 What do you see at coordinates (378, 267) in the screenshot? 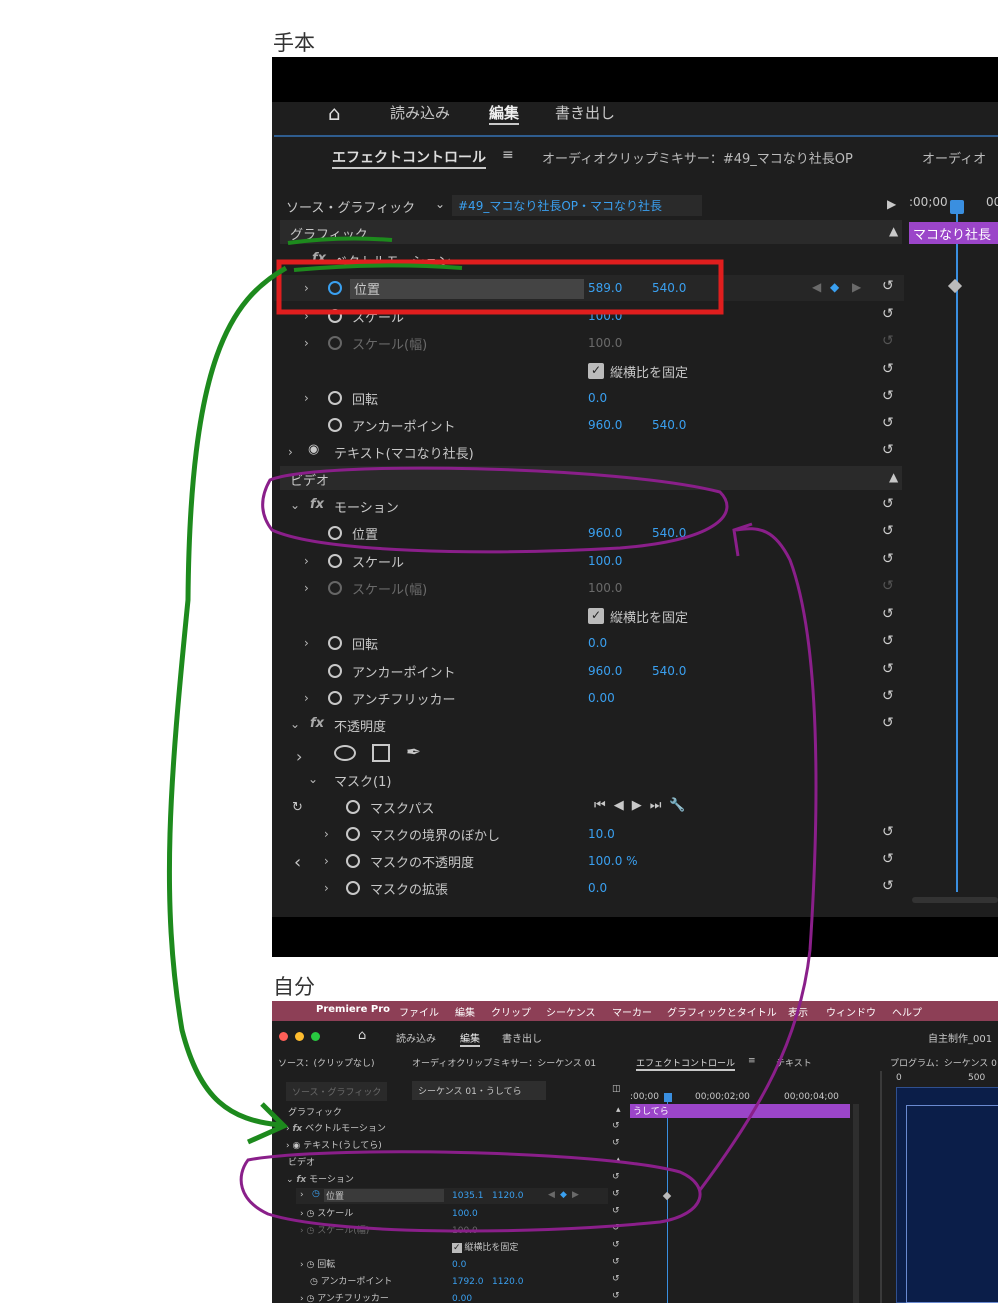
I see `green-underline-vector` at bounding box center [378, 267].